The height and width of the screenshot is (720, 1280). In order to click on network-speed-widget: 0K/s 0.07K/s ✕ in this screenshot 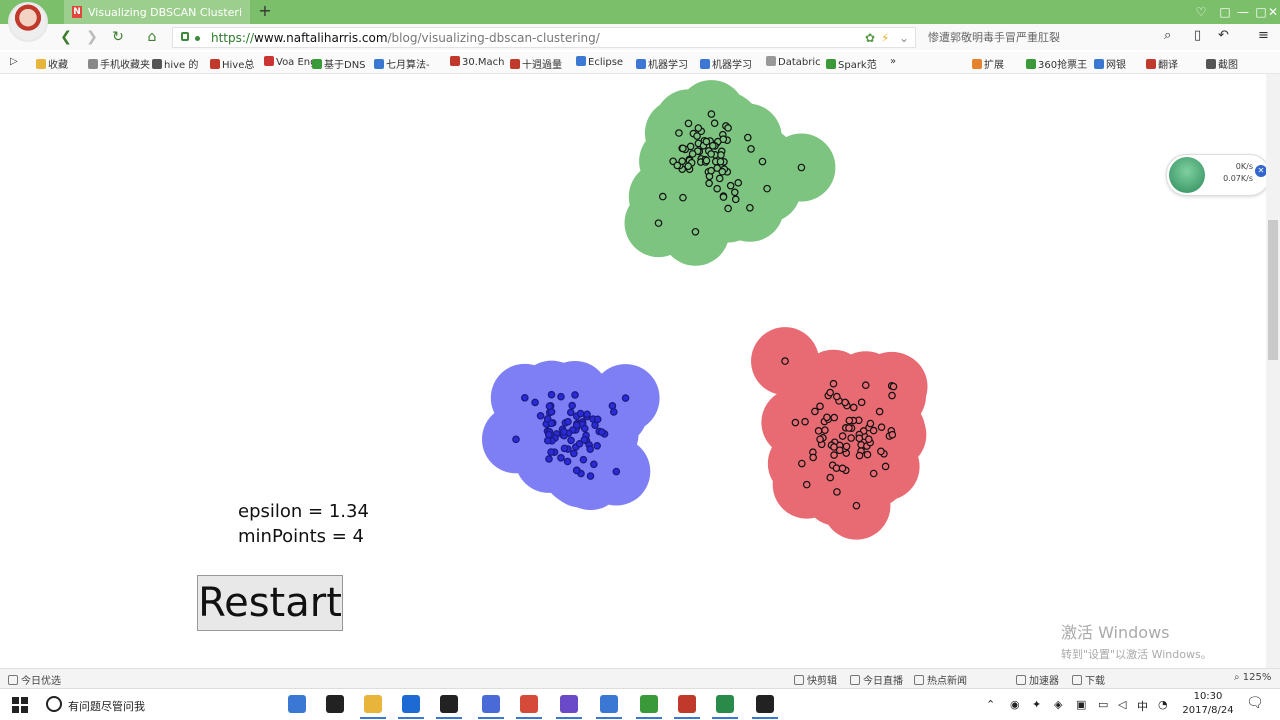, I will do `click(1216, 175)`.